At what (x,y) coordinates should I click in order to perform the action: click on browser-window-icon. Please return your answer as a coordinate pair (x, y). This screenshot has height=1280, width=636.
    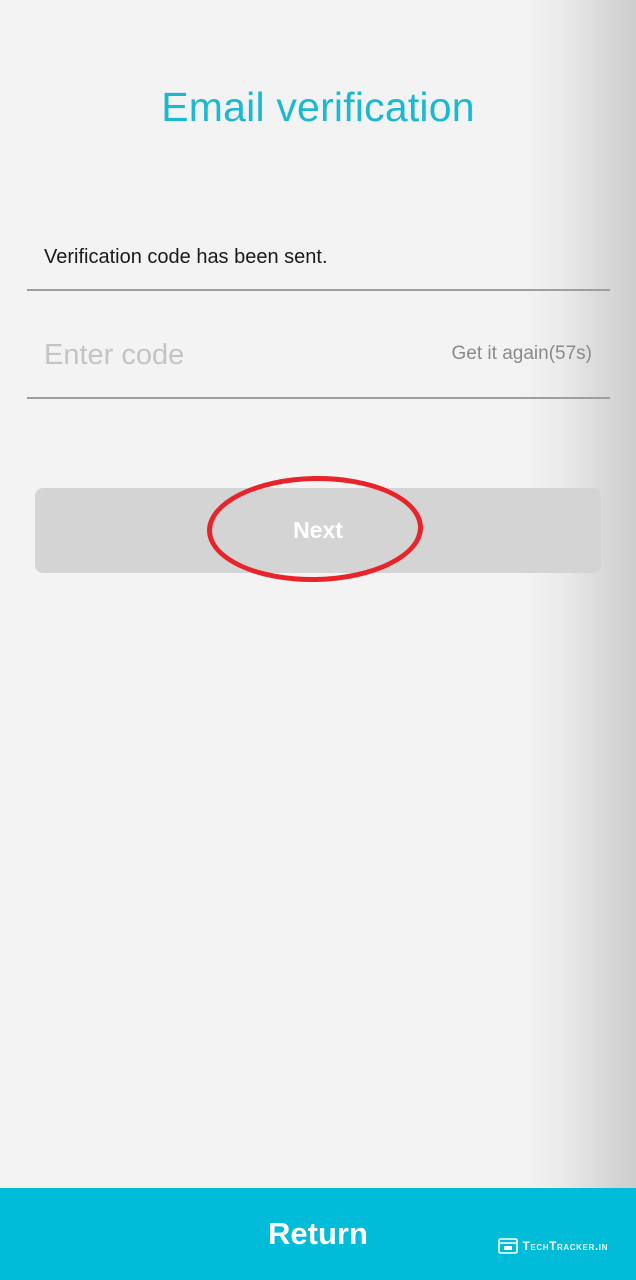
    Looking at the image, I should click on (508, 1246).